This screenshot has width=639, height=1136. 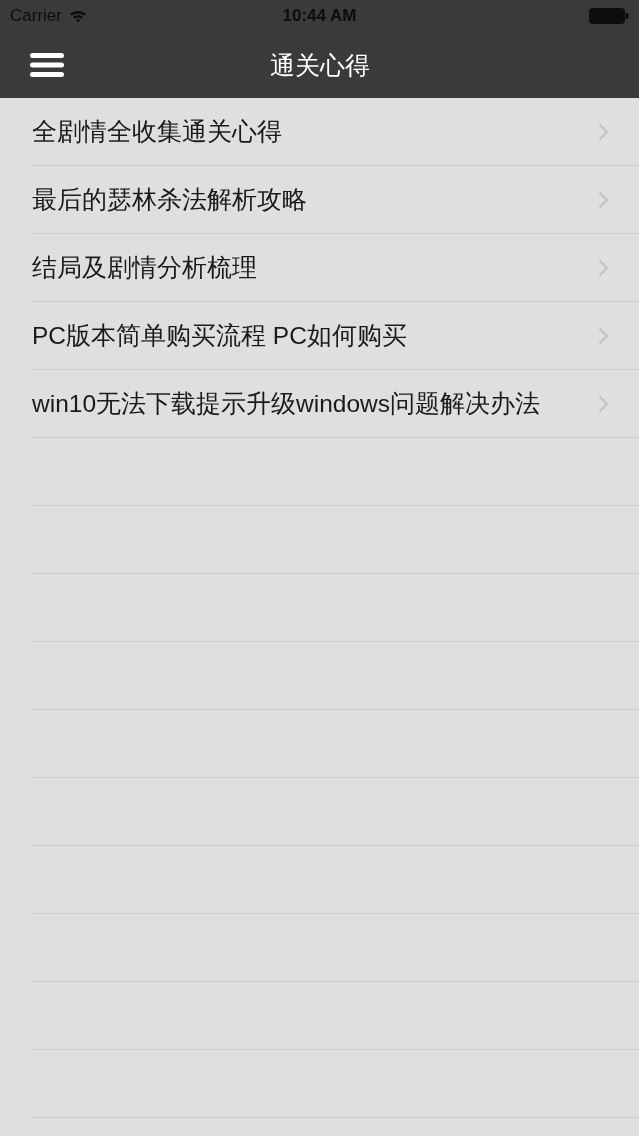 What do you see at coordinates (47, 65) in the screenshot?
I see `menu-icon` at bounding box center [47, 65].